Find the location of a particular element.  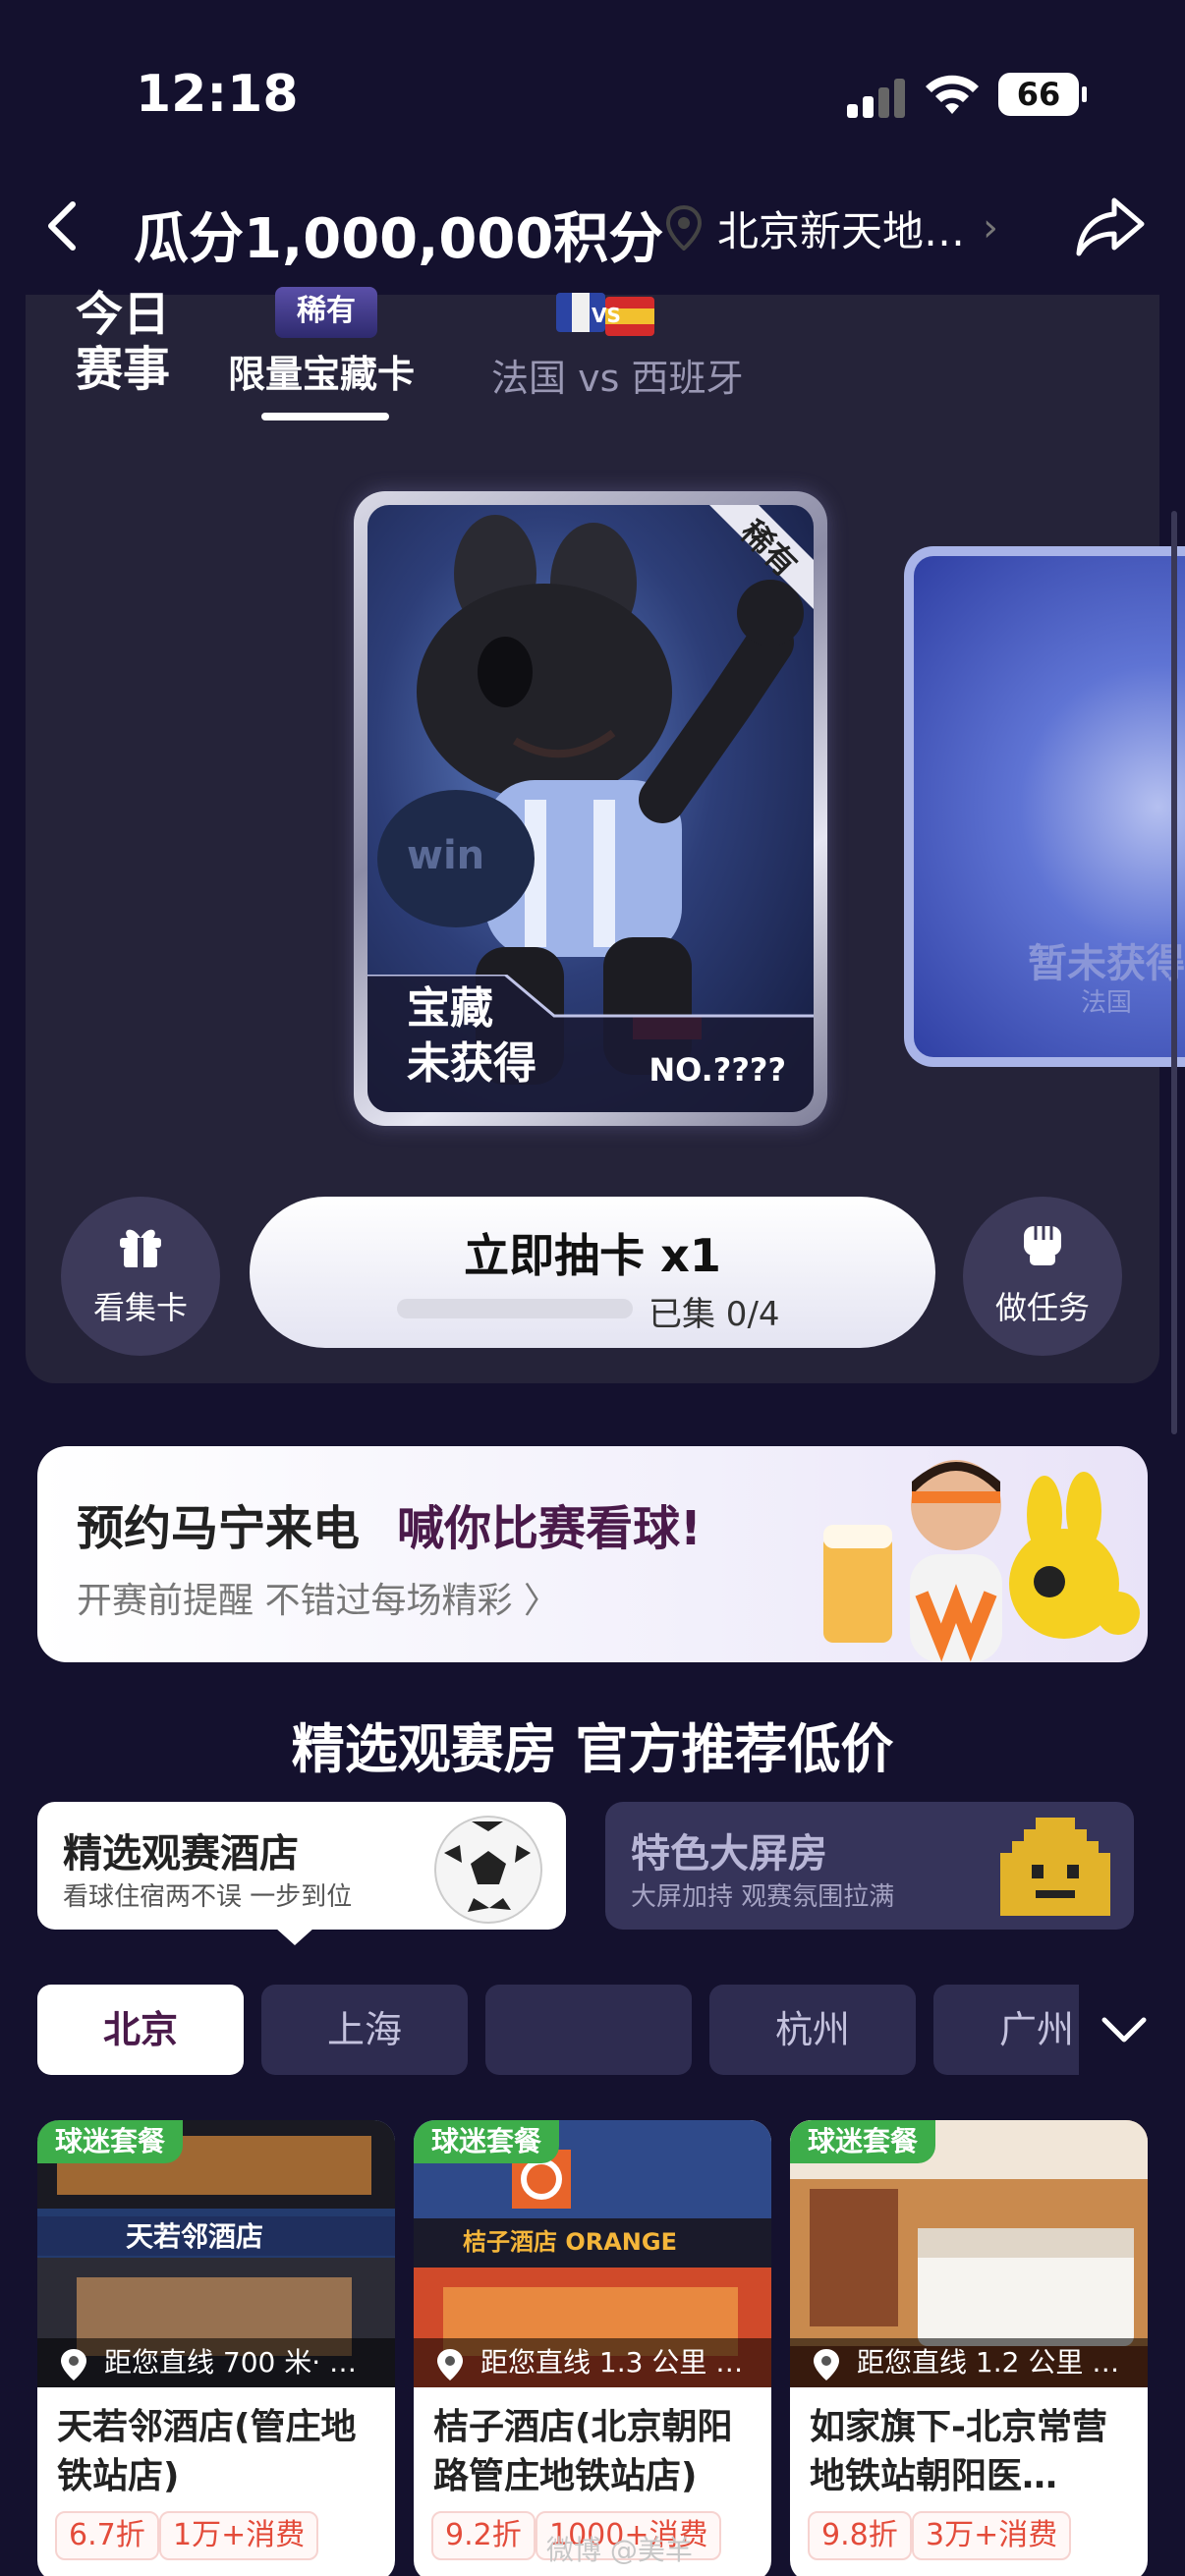

share-icon is located at coordinates (1111, 227).